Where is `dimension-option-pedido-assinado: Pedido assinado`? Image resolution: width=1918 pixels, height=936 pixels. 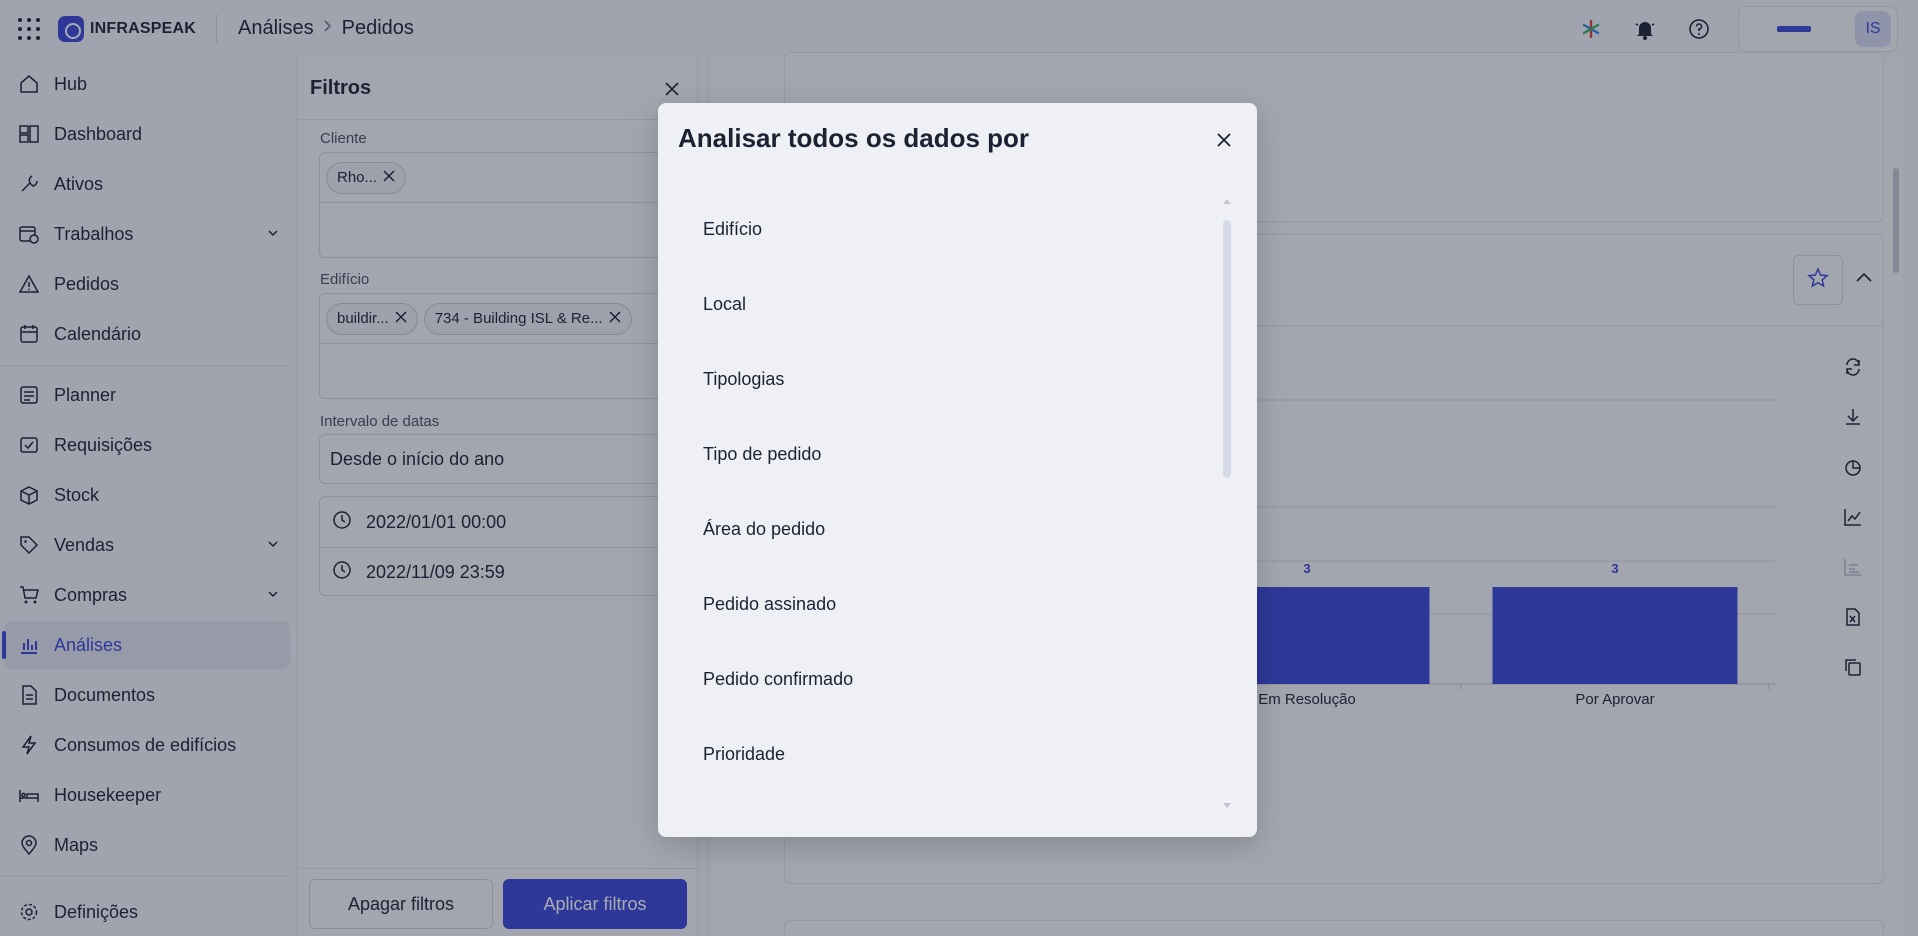
dimension-option-pedido-assinado: Pedido assinado is located at coordinates (938, 604).